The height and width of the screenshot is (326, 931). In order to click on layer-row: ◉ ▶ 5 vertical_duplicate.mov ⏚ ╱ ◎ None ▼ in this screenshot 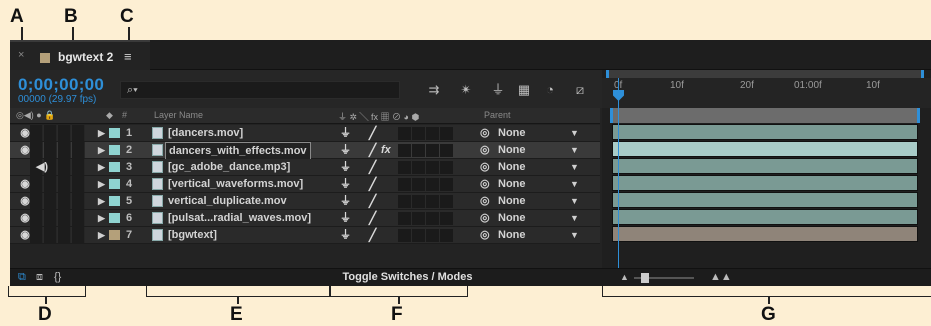, I will do `click(305, 201)`.